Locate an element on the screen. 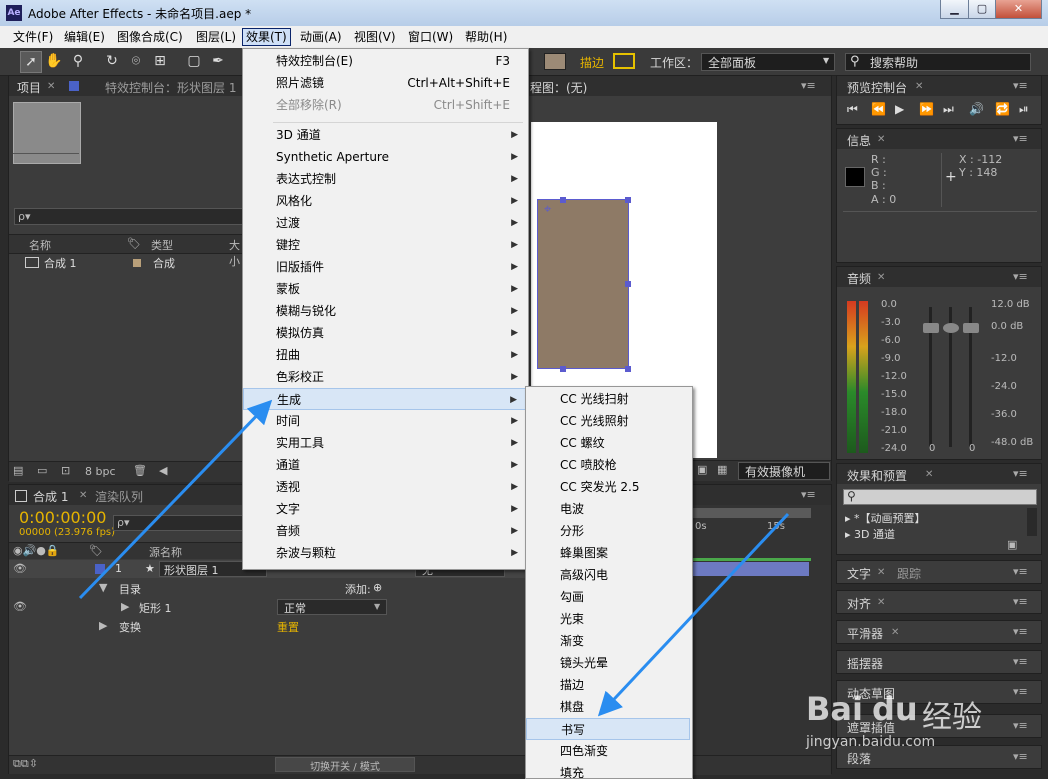 This screenshot has height=779, width=1048. watermark-paw-text: du is located at coordinates (895, 709).